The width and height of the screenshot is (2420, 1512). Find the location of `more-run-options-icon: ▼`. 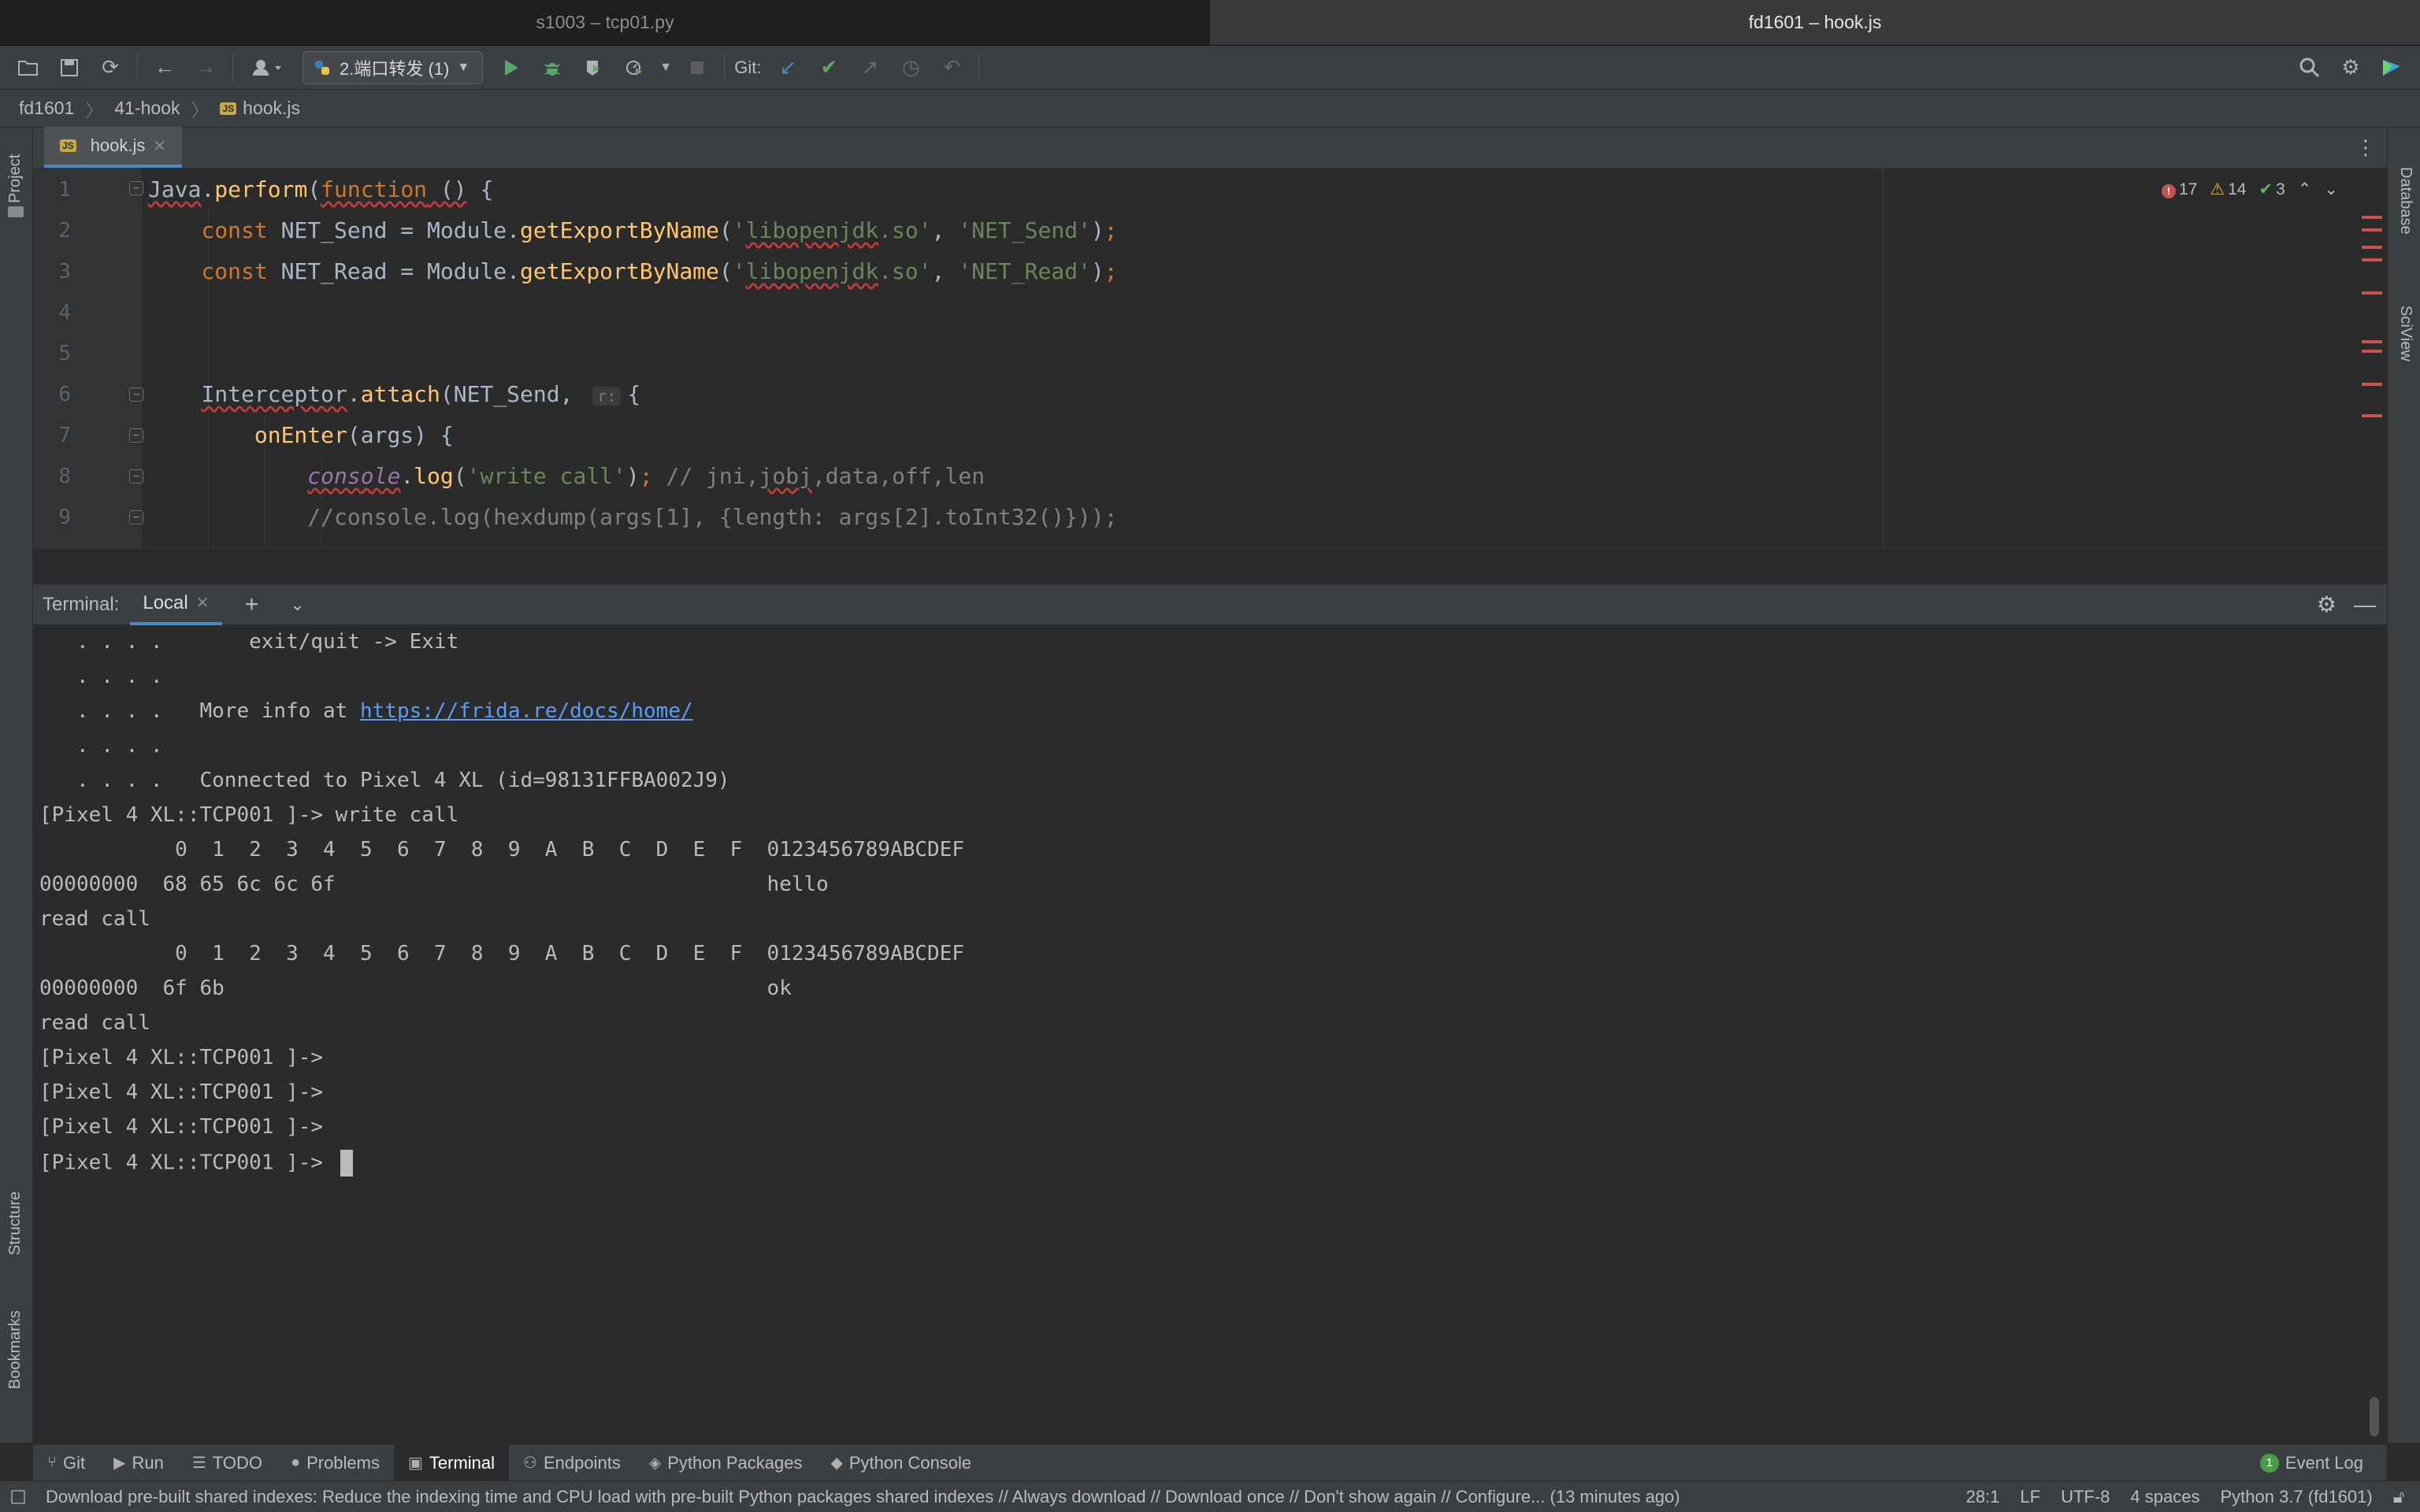

more-run-options-icon: ▼ is located at coordinates (666, 68).